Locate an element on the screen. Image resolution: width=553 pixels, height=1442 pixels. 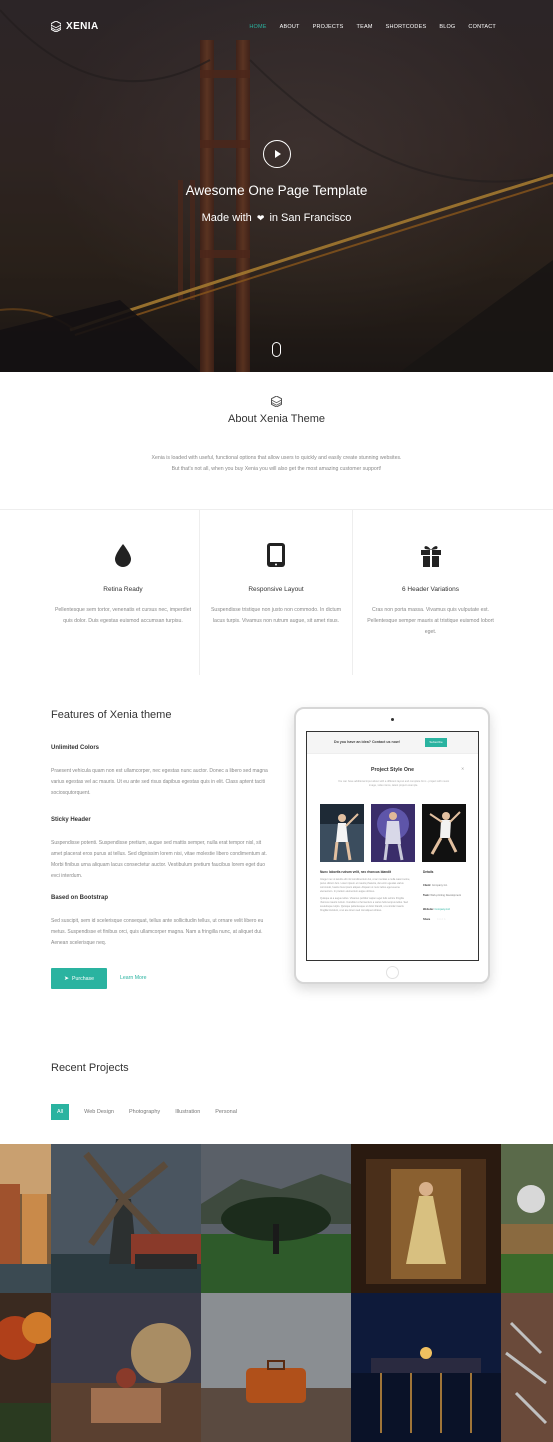
project-tile-fashion is located at coordinates (426, 1218).